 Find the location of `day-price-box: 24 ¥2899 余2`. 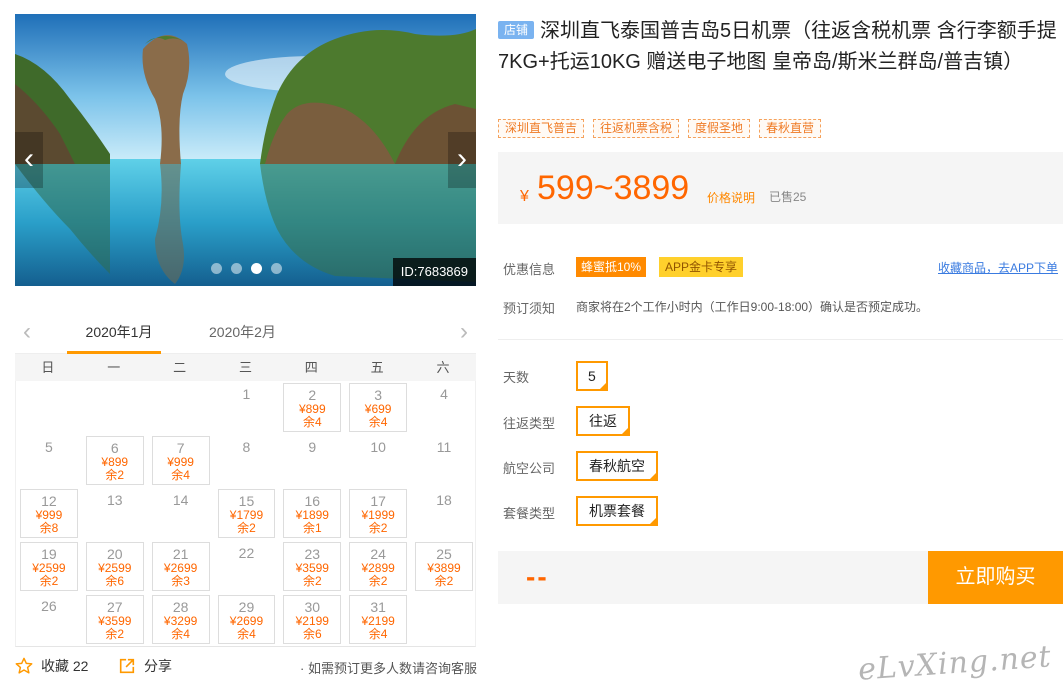

day-price-box: 24 ¥2899 余2 is located at coordinates (378, 566).